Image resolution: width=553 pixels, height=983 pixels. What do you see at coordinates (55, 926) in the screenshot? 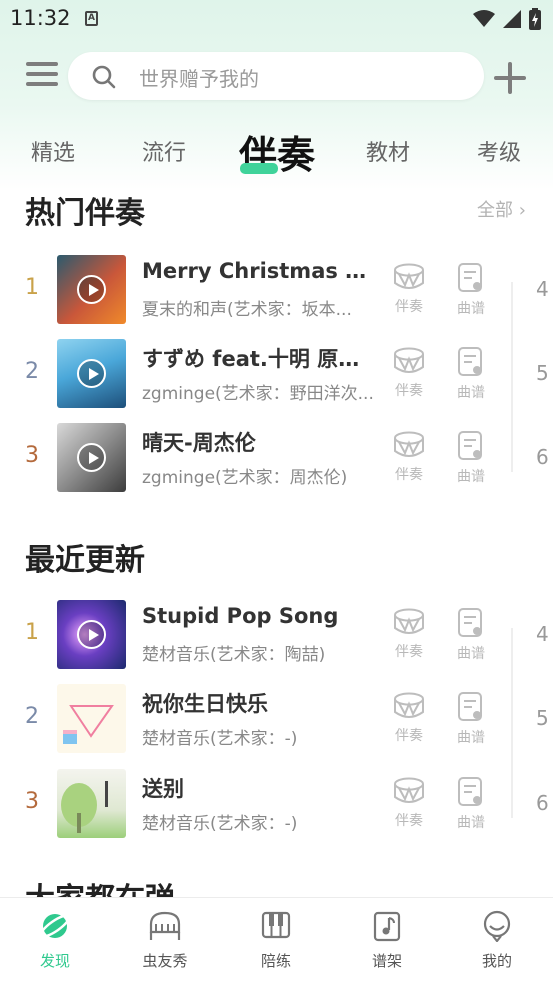
I see `planet-icon` at bounding box center [55, 926].